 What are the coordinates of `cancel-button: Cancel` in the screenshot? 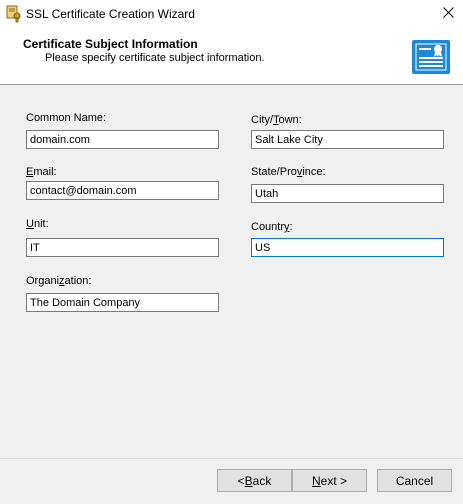 It's located at (414, 480).